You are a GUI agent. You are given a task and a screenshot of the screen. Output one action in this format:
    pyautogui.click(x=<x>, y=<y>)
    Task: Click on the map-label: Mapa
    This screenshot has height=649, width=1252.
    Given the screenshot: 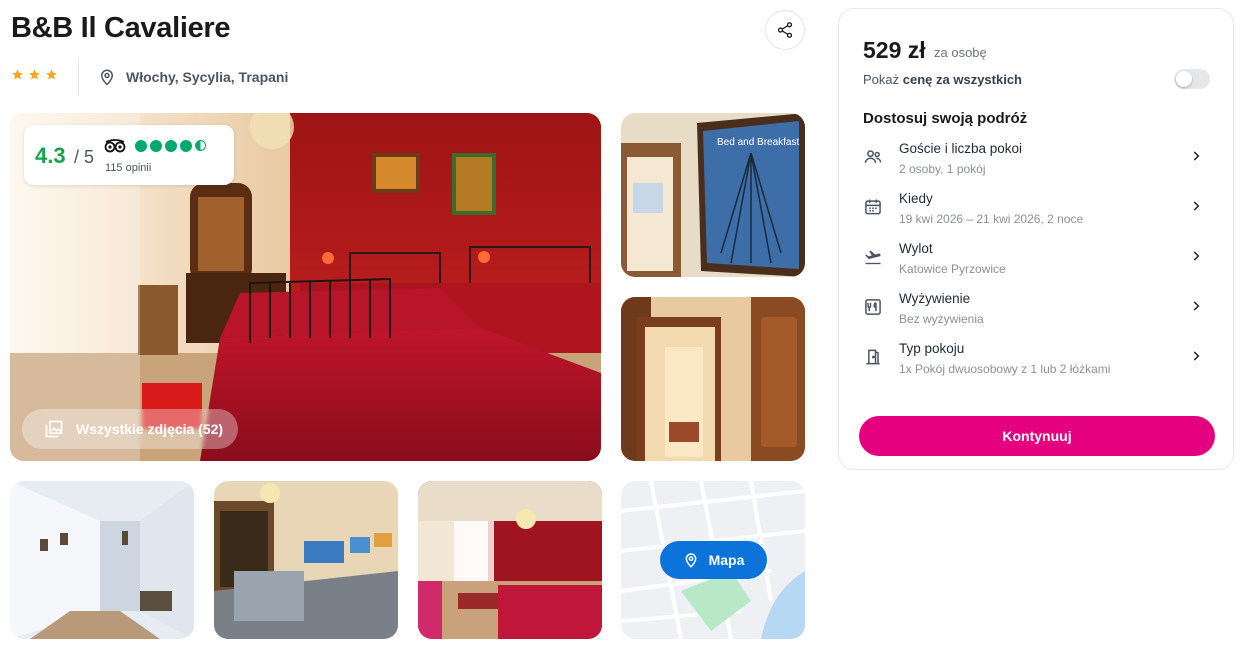 What is the action you would take?
    pyautogui.click(x=726, y=560)
    